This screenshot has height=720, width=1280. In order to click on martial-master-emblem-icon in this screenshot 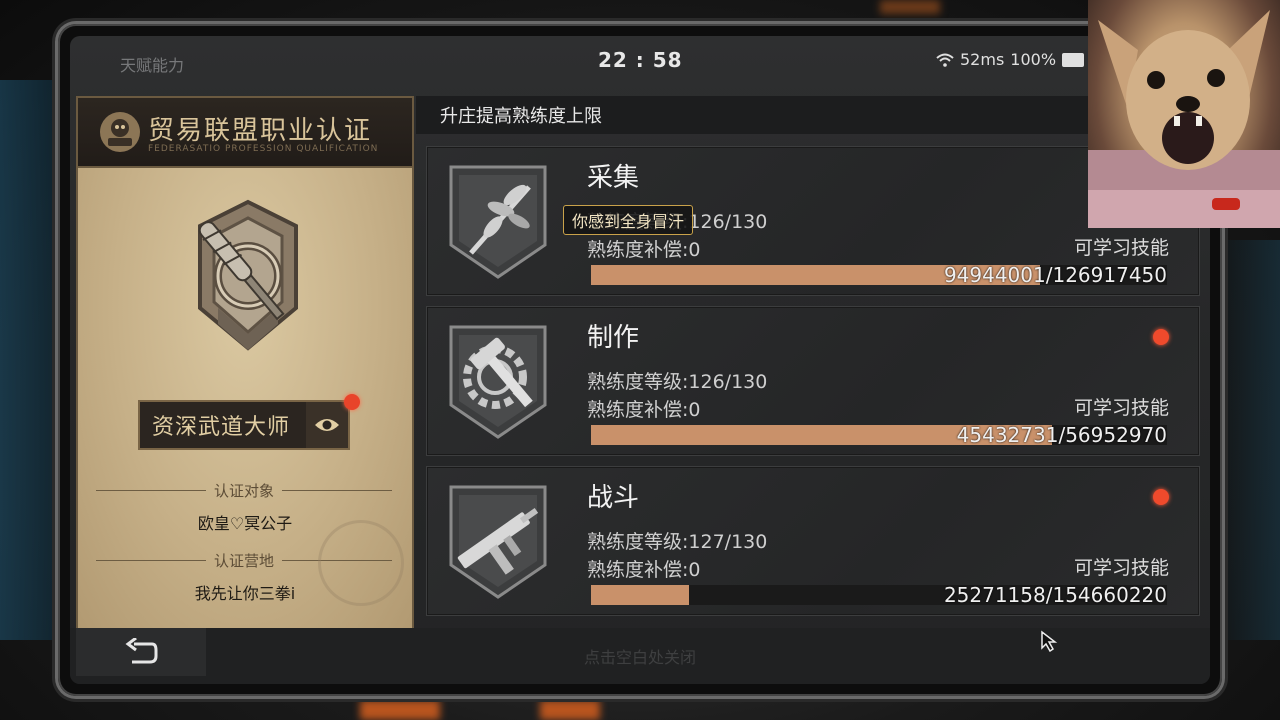, I will do `click(248, 275)`.